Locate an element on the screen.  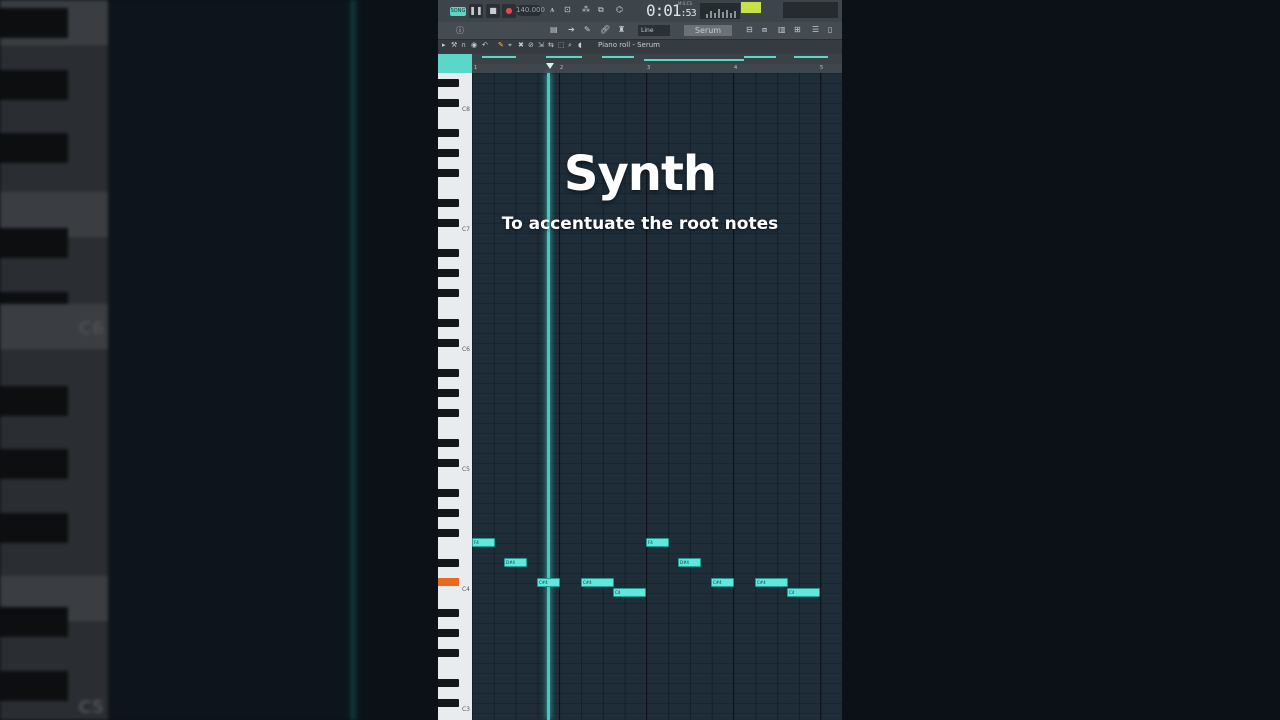
overlay-title: Synth is located at coordinates (640, 174).